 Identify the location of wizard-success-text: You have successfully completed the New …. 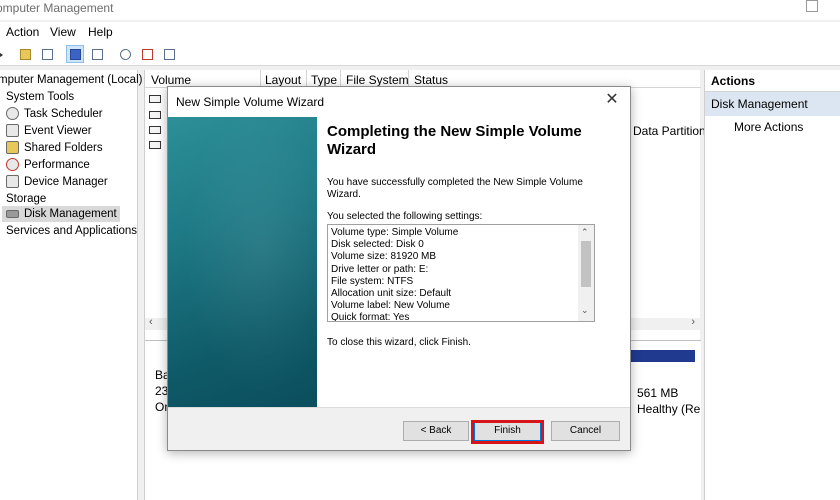
(455, 188).